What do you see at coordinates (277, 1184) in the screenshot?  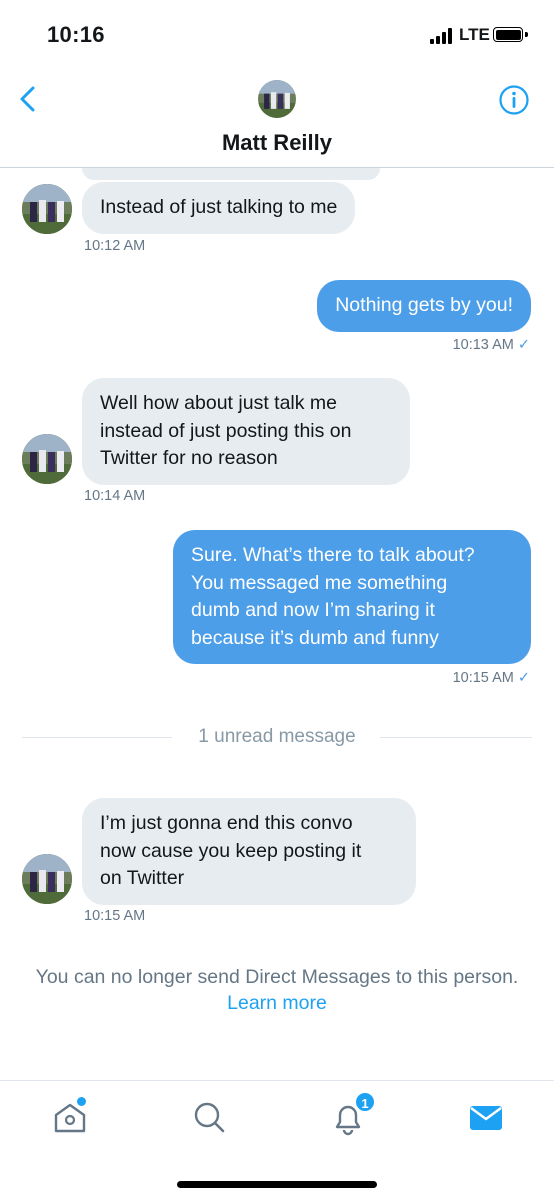 I see `home-indicator` at bounding box center [277, 1184].